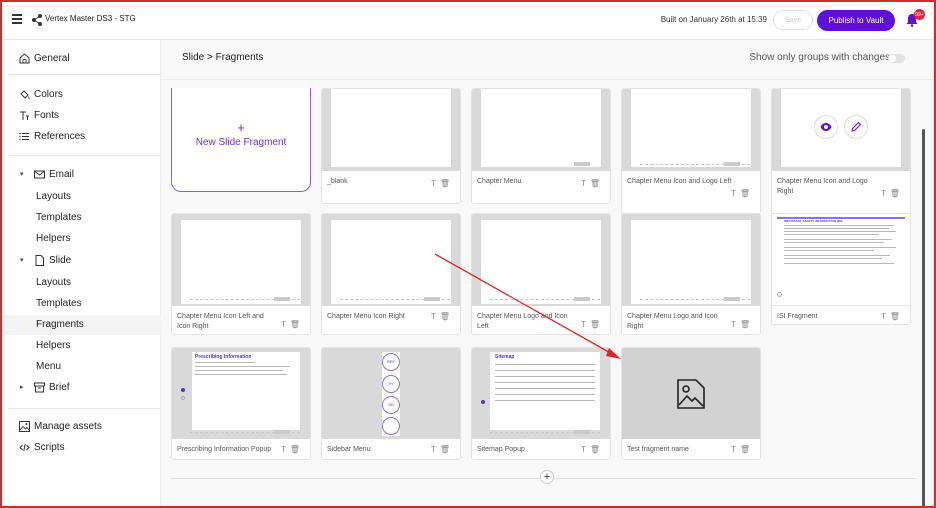  Describe the element at coordinates (541, 393) in the screenshot. I see `fragment-thumbnail: Sitemap` at that location.